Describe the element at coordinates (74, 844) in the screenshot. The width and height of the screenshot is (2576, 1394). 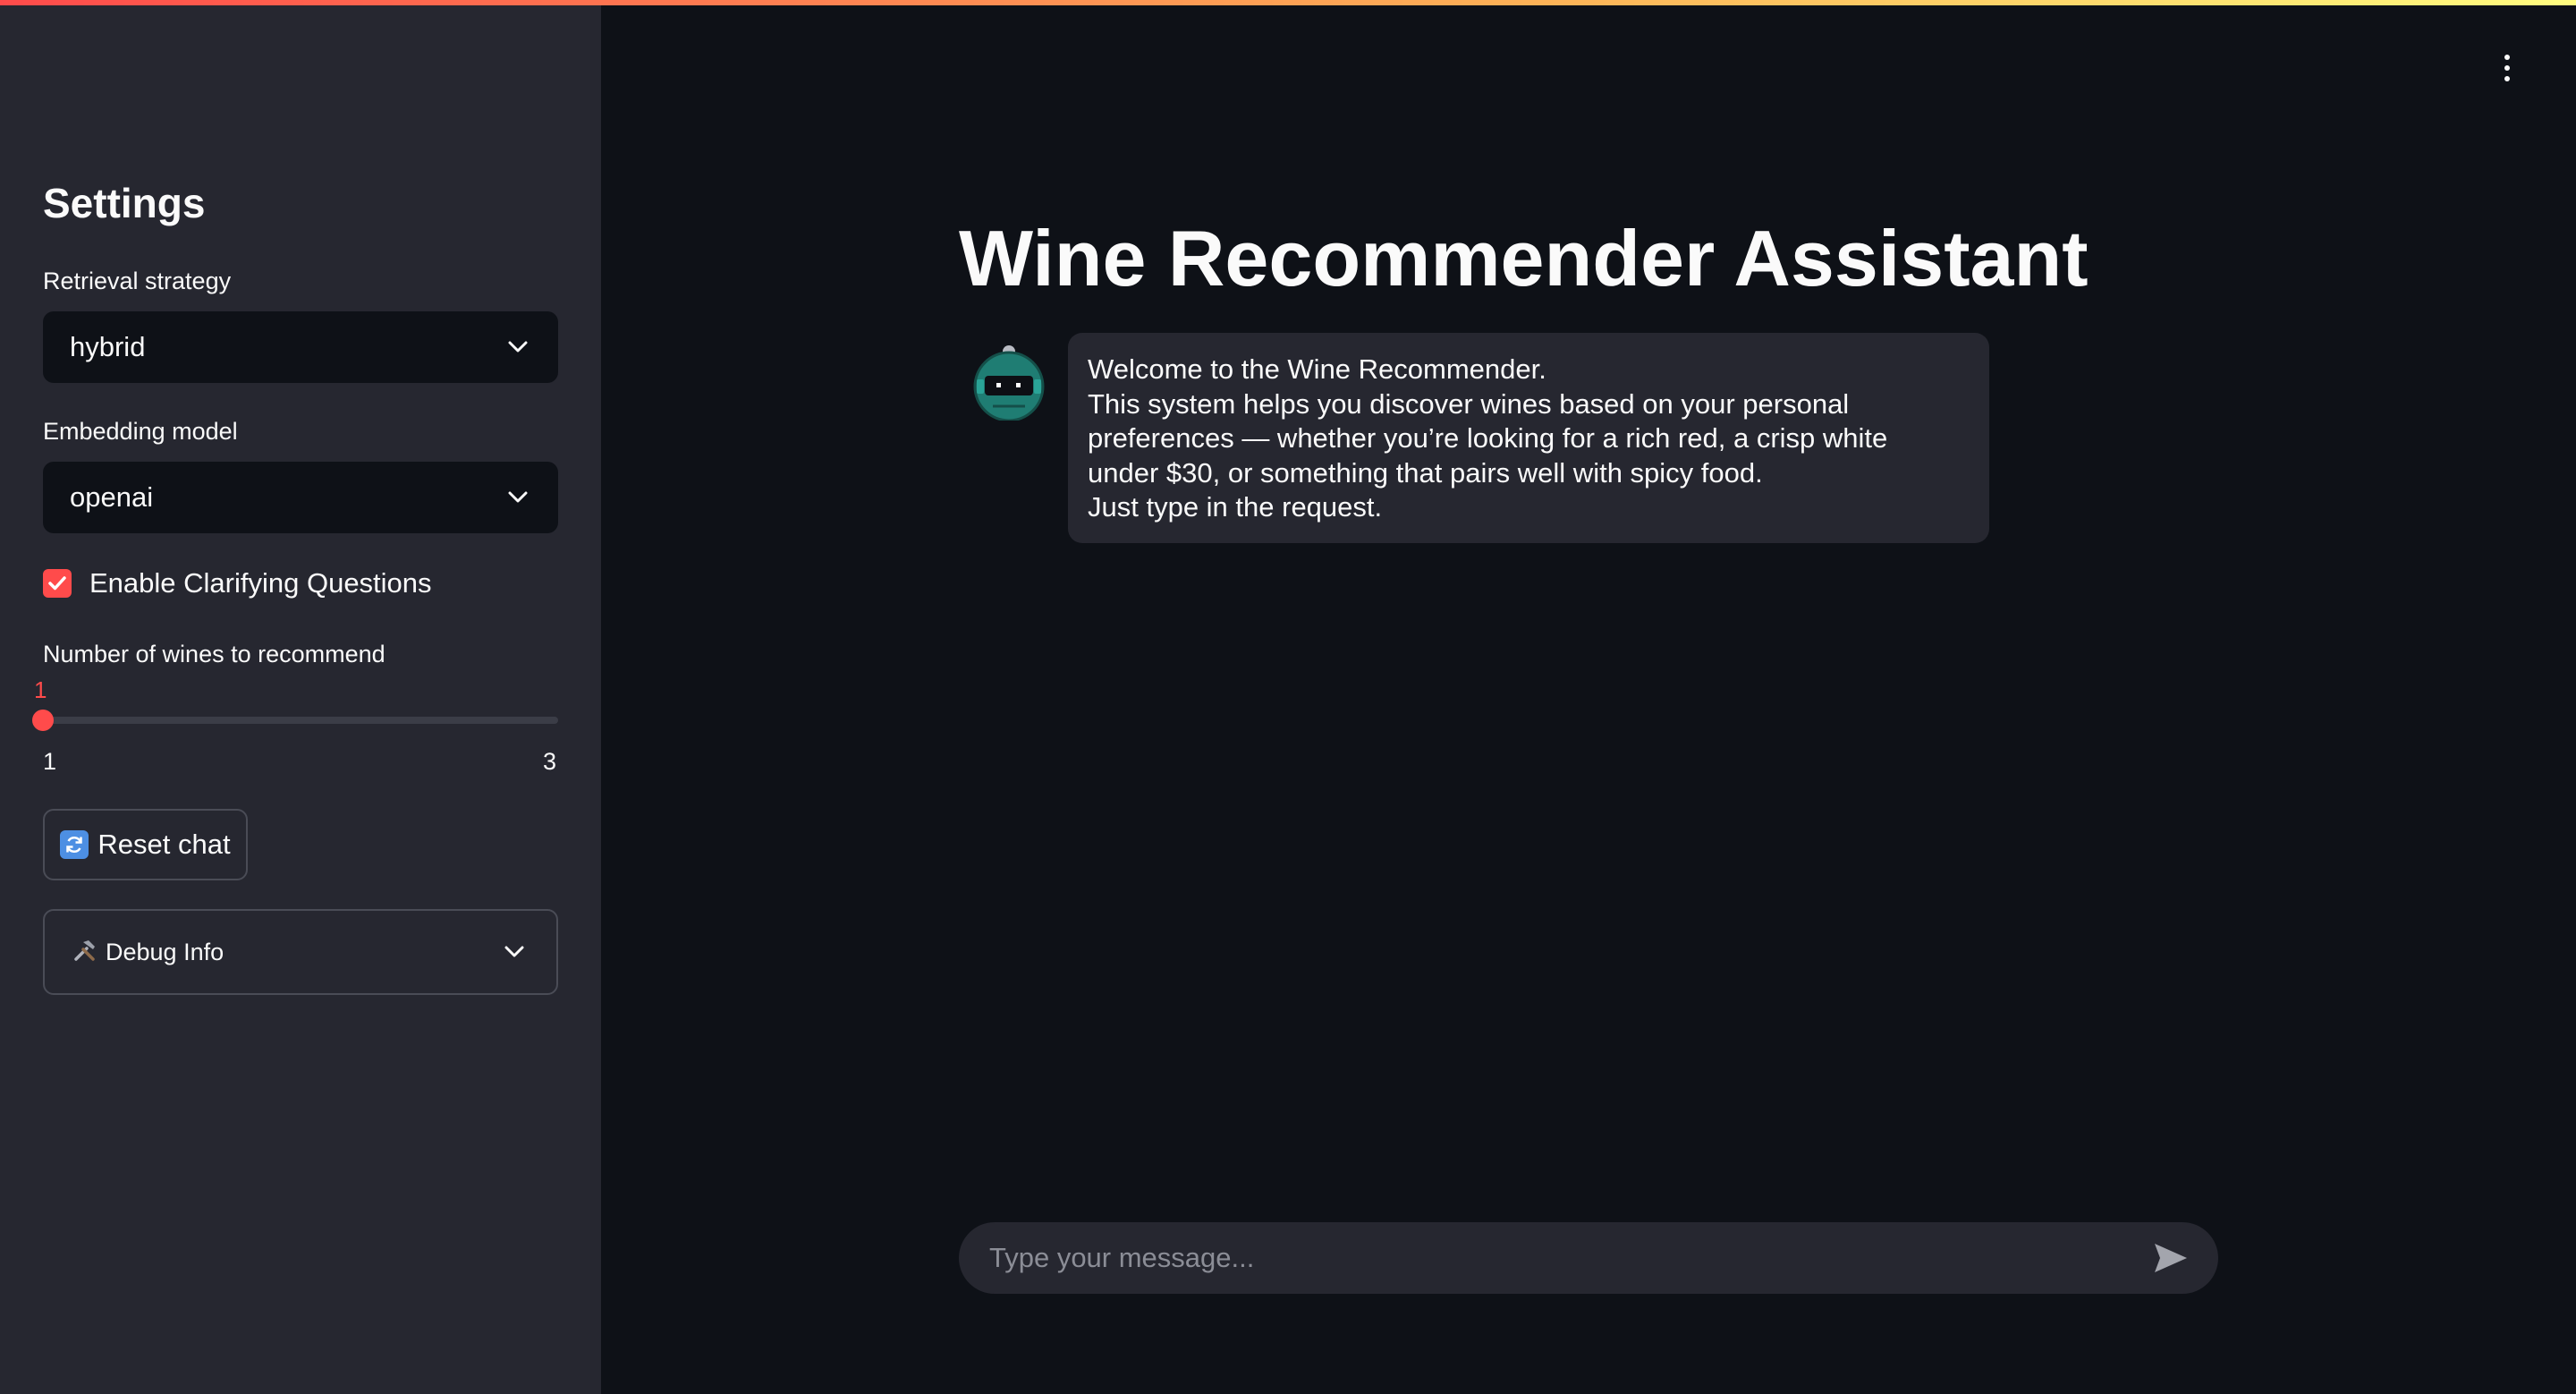
I see `refresh-icon` at that location.